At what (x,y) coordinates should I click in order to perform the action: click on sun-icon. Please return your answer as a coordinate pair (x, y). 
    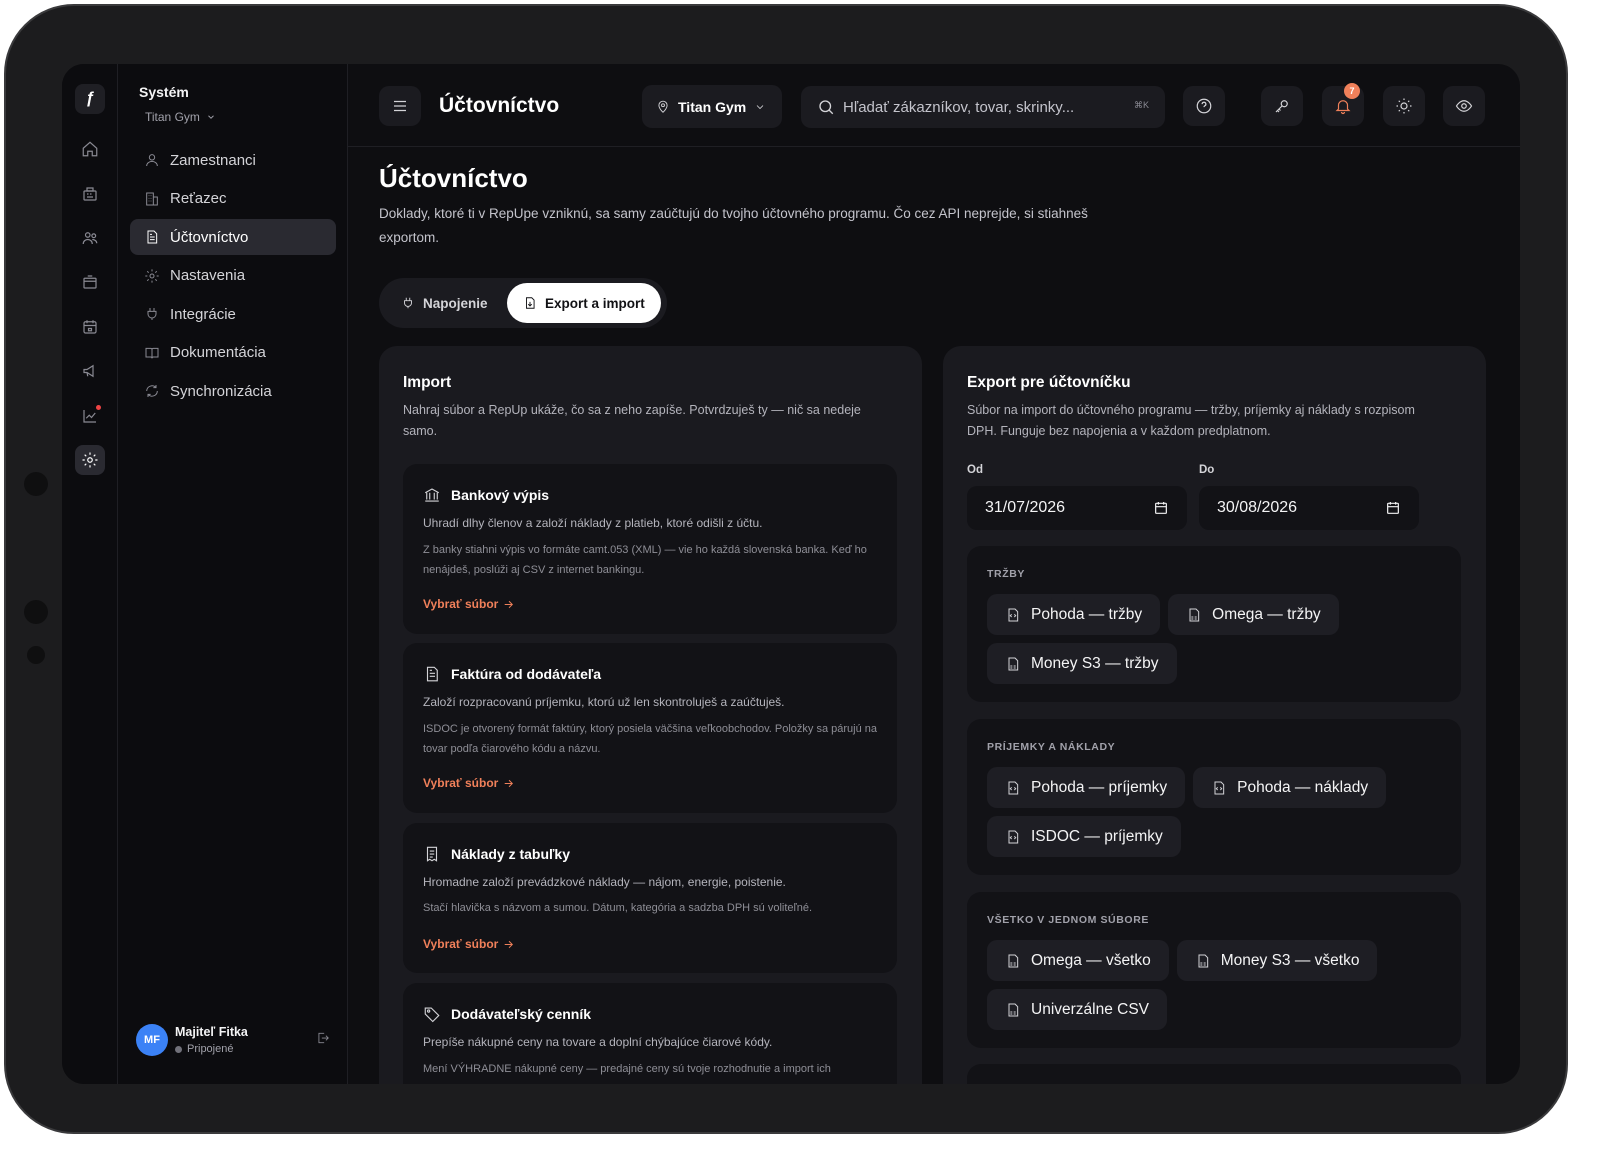
    Looking at the image, I should click on (1404, 106).